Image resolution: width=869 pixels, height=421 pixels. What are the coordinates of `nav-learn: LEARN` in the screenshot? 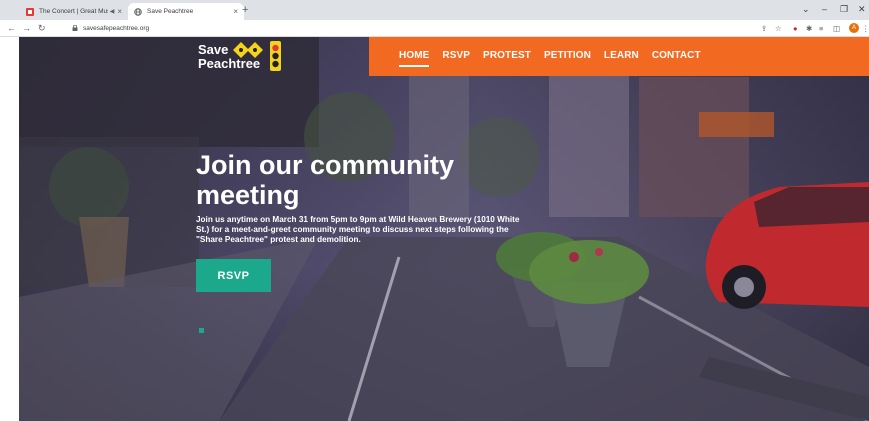 It's located at (621, 56).